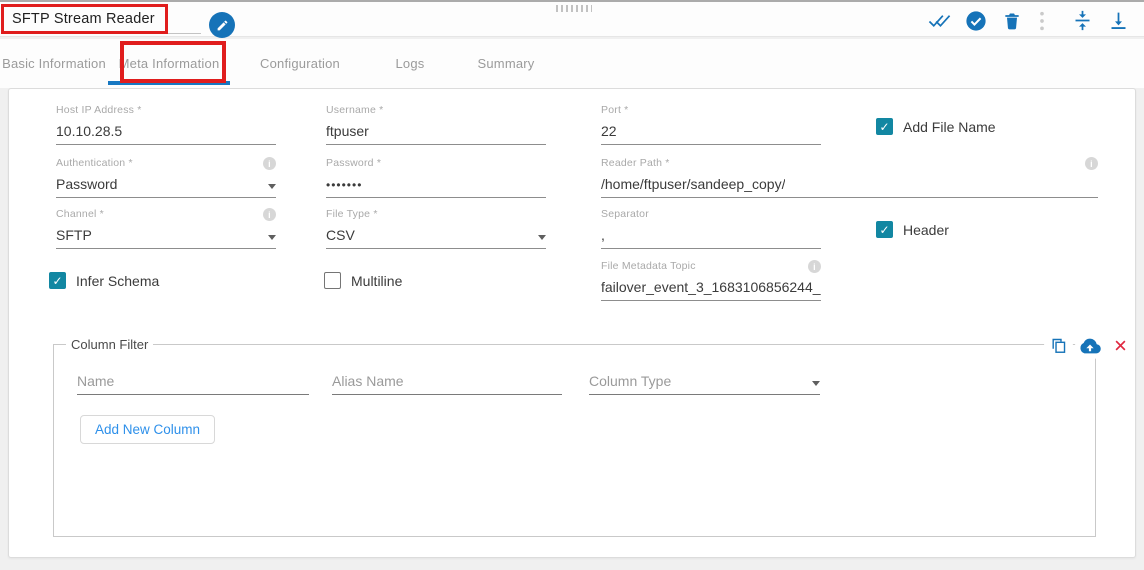 The height and width of the screenshot is (570, 1144). Describe the element at coordinates (436, 228) in the screenshot. I see `file-type-select: File Type * CSV` at that location.